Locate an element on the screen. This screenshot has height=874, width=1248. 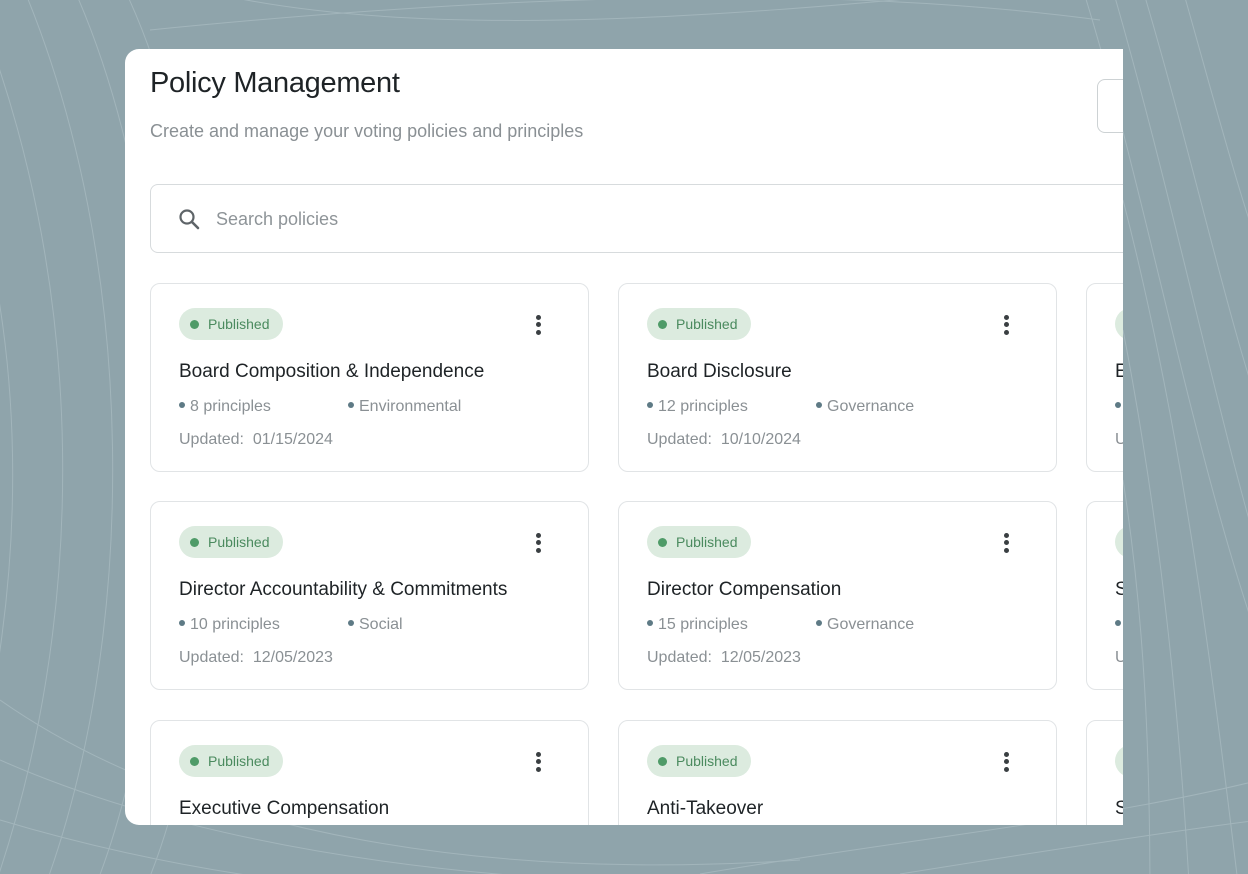
principles-count: 8 principles is located at coordinates (225, 407).